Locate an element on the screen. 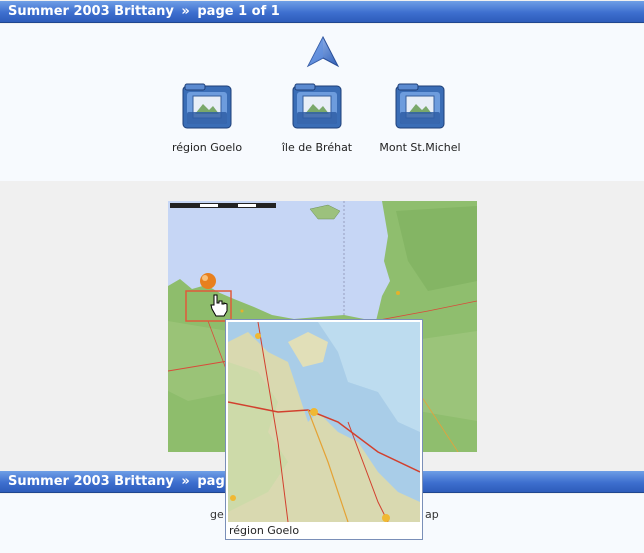 This screenshot has width=644, height=553. tooltip-caption: région Goelo is located at coordinates (264, 530).